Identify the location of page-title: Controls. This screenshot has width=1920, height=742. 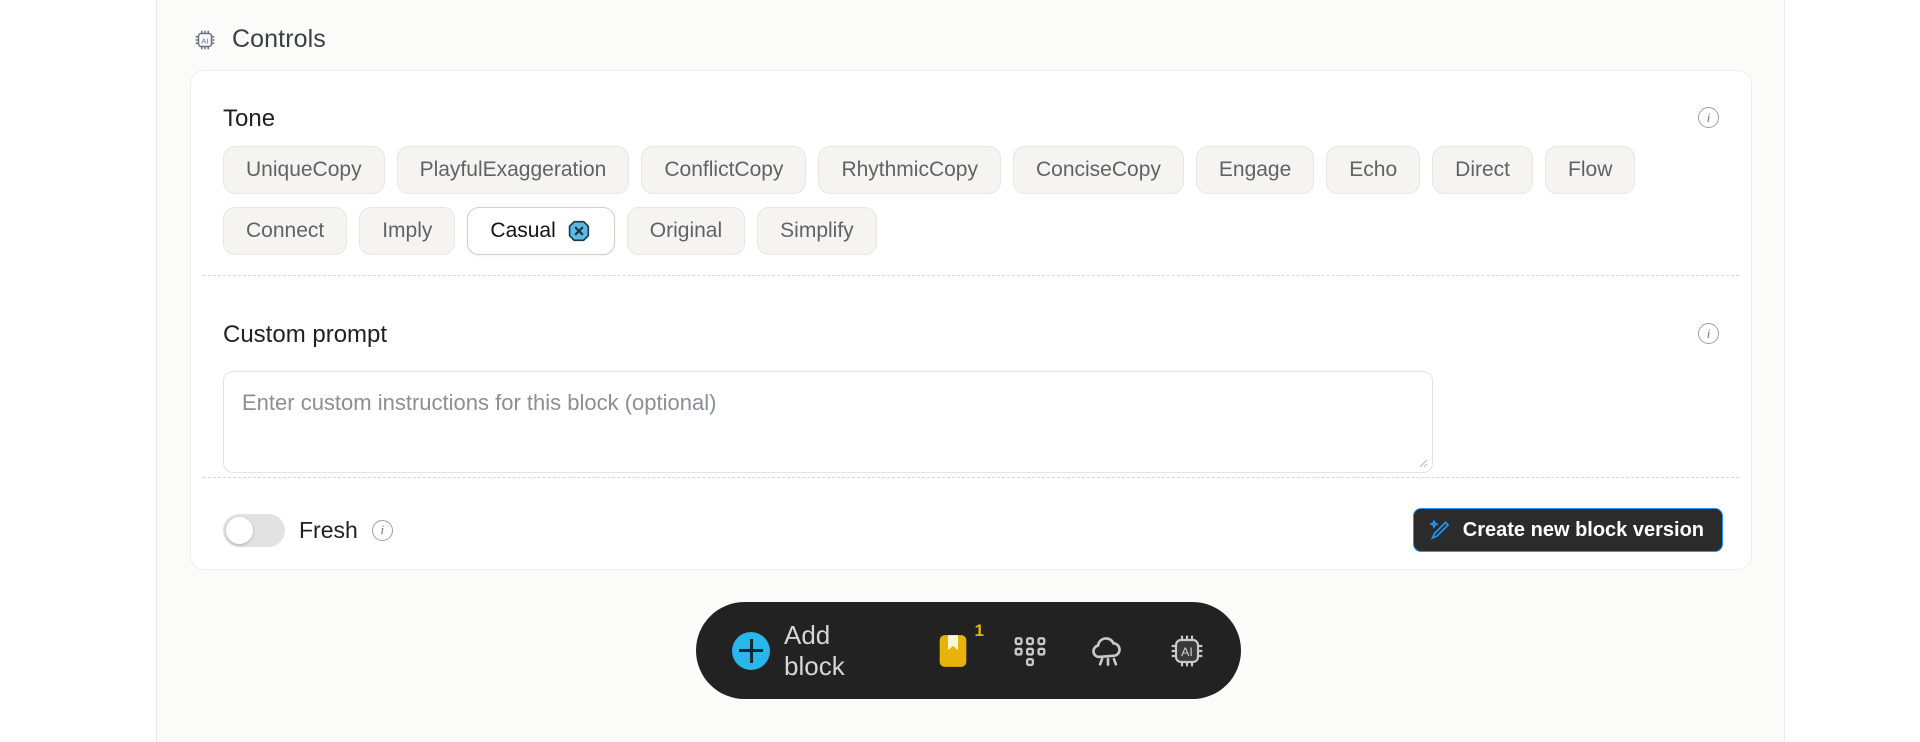
(279, 39).